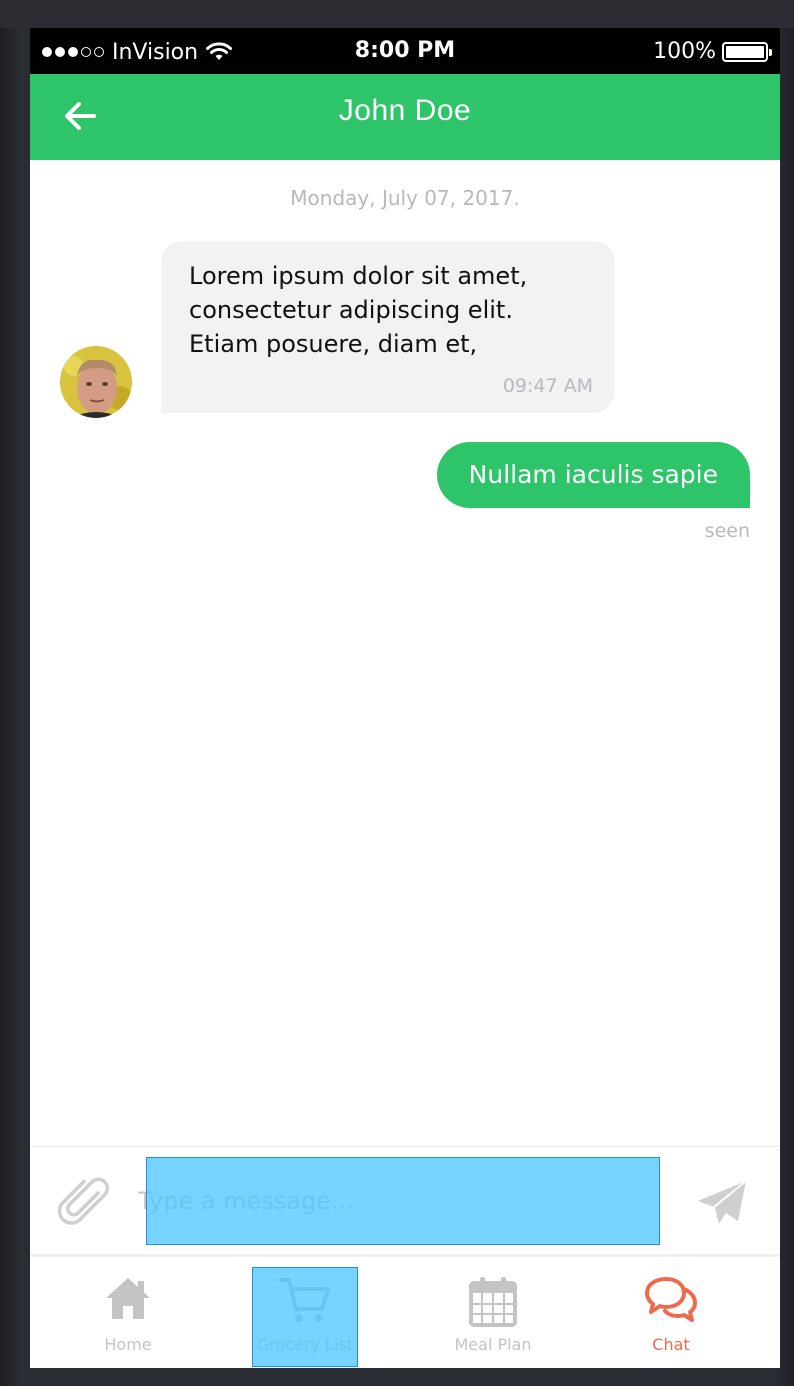 This screenshot has height=1386, width=794. Describe the element at coordinates (493, 1344) in the screenshot. I see `tab-label: Meal Plan` at that location.